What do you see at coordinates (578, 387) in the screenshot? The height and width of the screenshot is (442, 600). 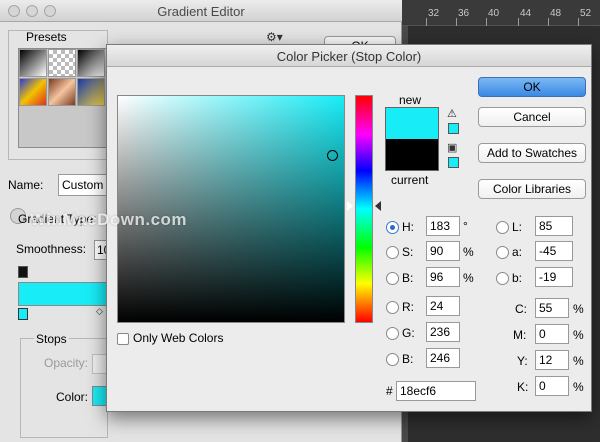 I see `black-unit: %` at bounding box center [578, 387].